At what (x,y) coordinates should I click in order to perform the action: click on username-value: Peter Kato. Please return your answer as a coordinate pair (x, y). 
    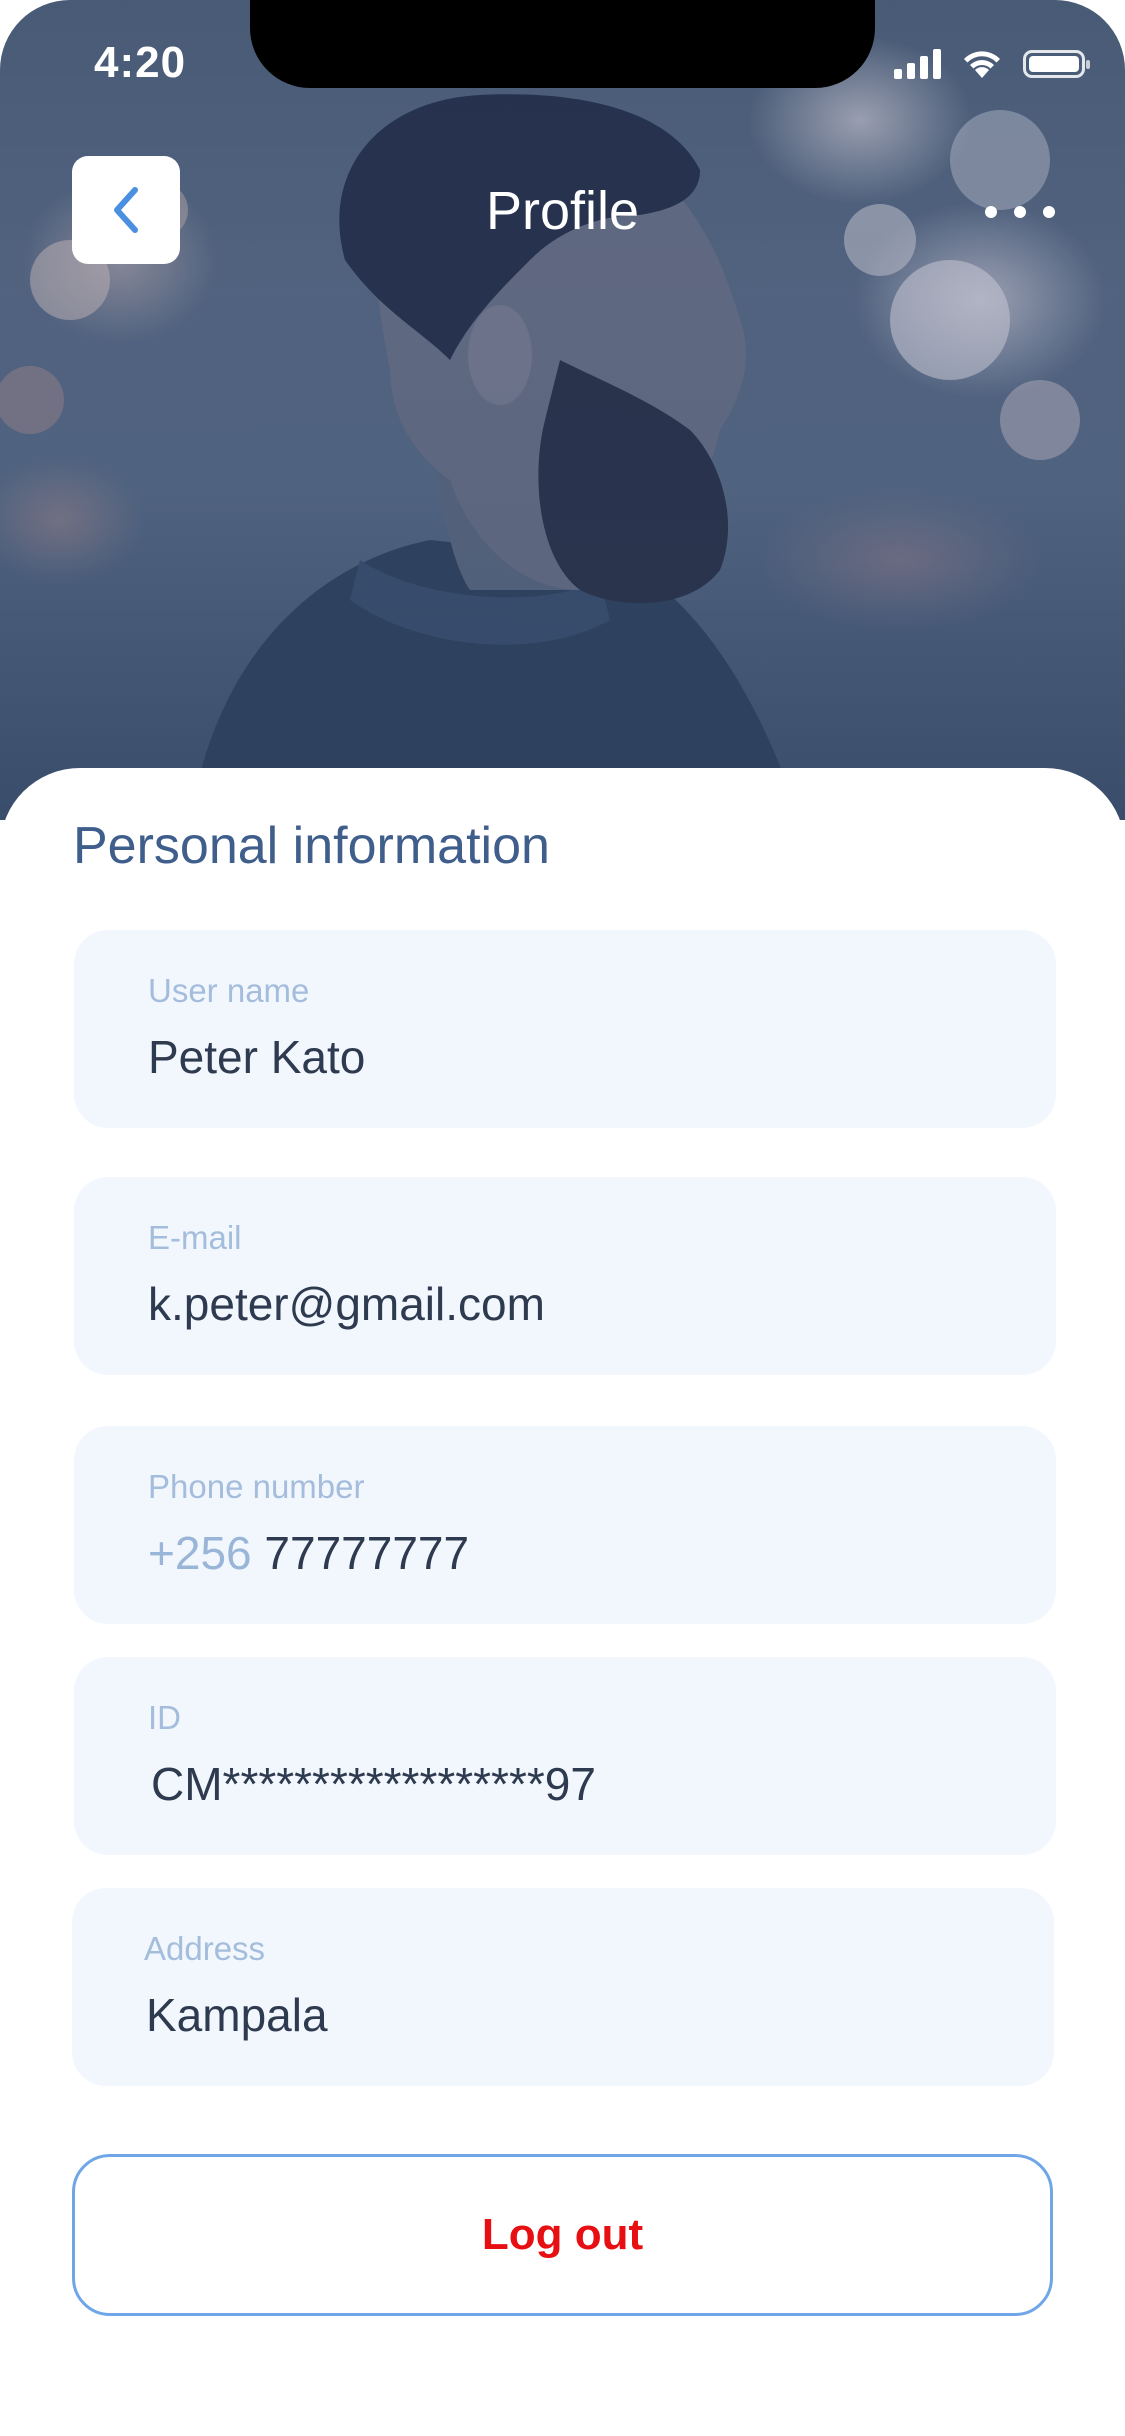
    Looking at the image, I should click on (257, 1057).